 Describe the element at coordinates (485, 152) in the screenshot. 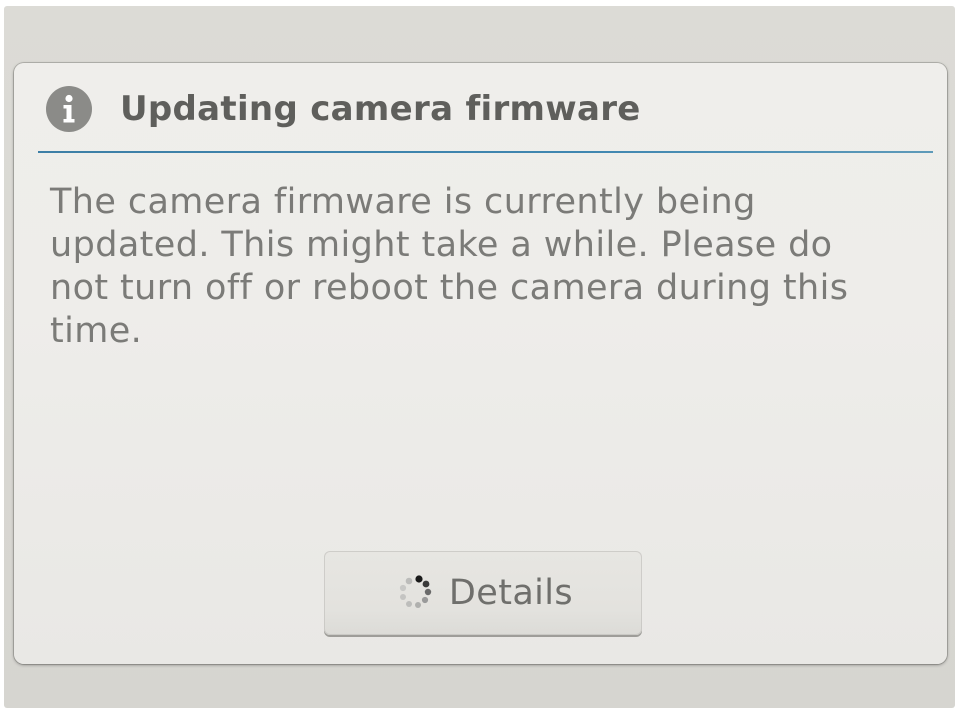

I see `title-divider` at that location.